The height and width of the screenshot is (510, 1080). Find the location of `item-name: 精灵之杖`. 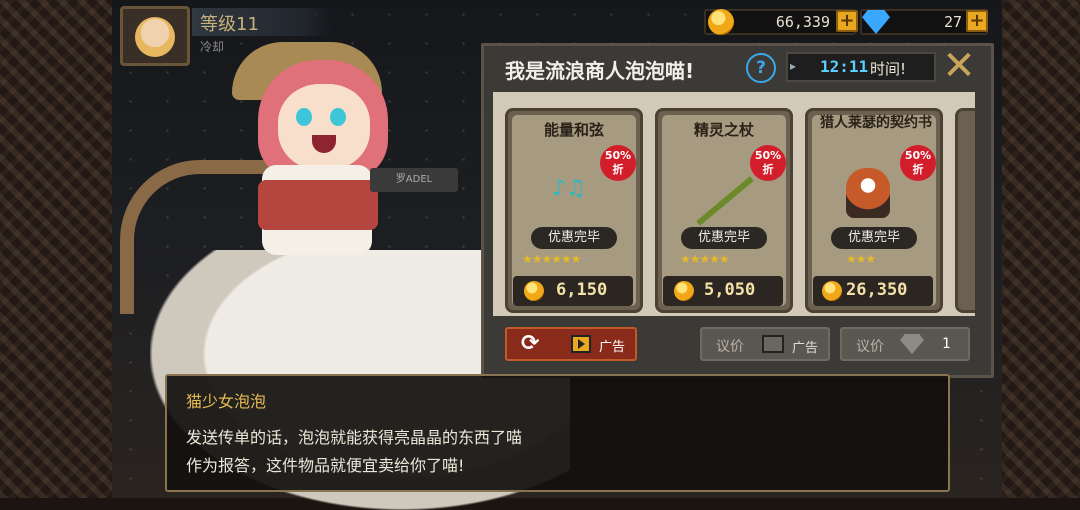

item-name: 精灵之杖 is located at coordinates (723, 130).